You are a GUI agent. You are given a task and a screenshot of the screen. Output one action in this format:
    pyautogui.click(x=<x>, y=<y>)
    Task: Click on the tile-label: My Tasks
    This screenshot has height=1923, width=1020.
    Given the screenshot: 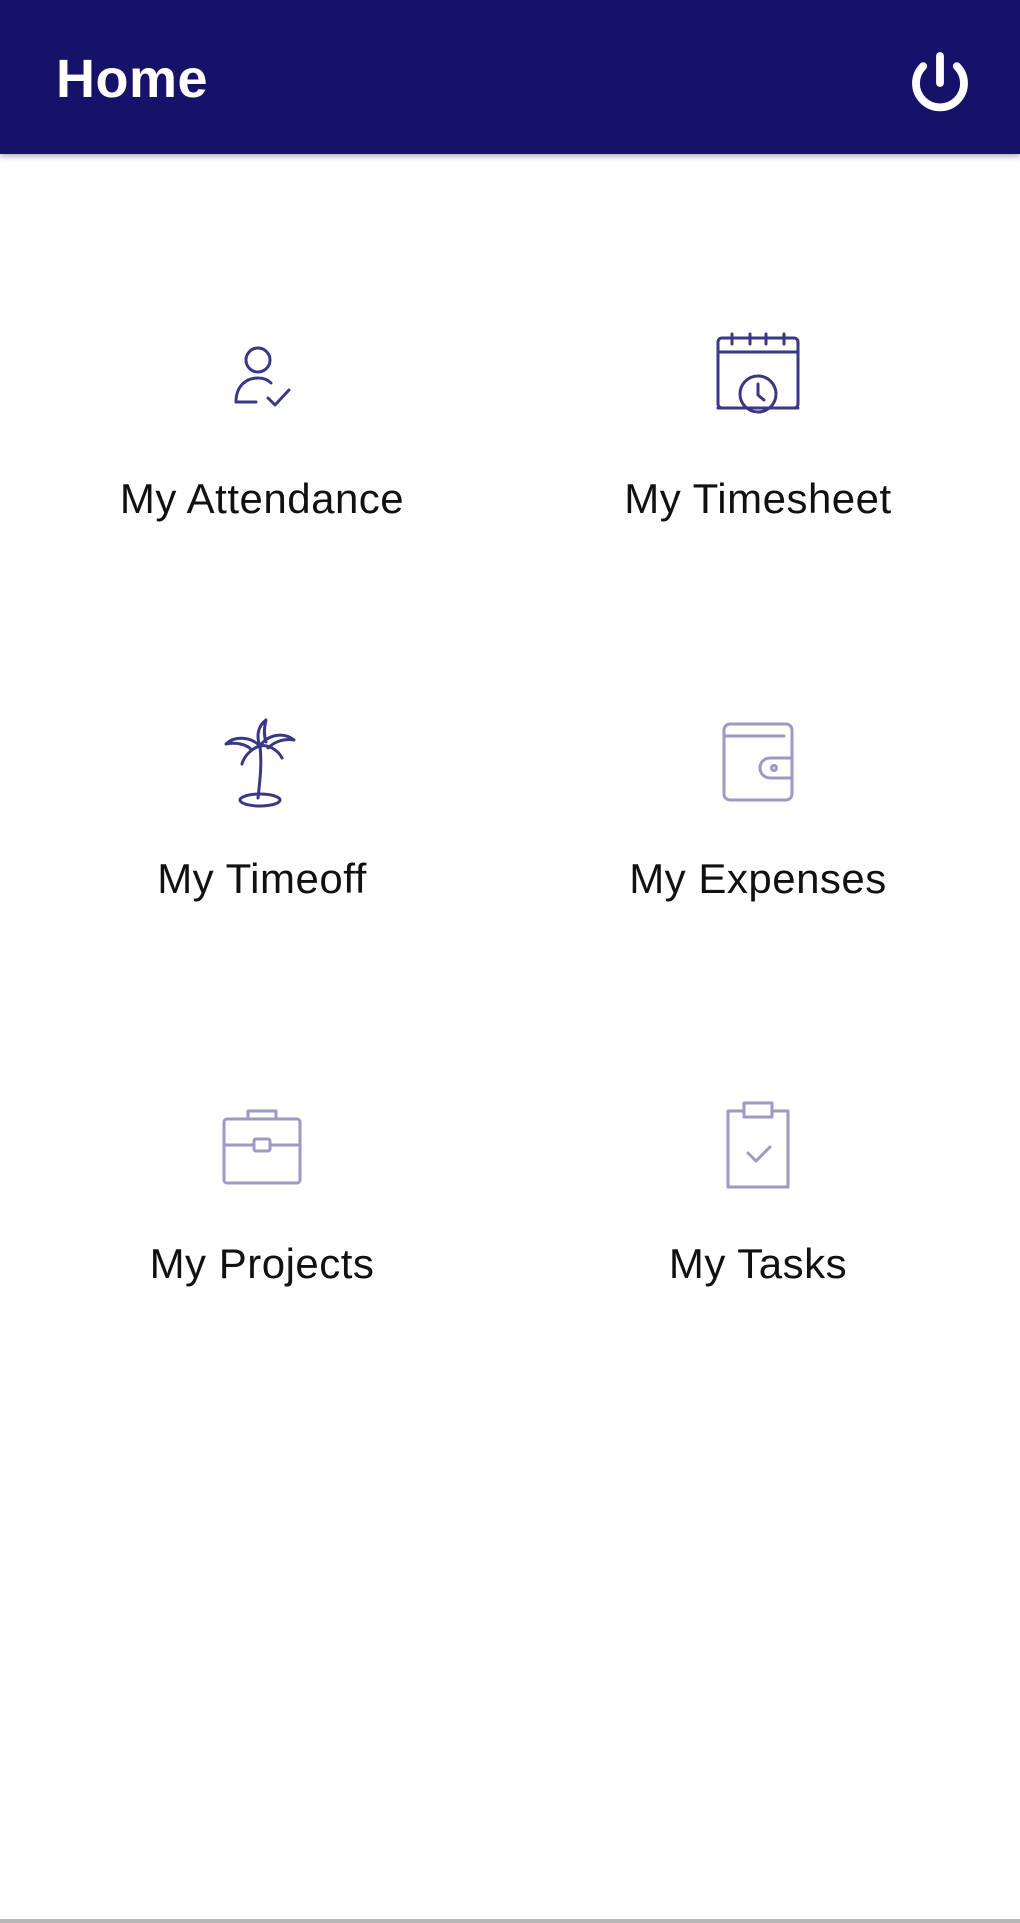 What is the action you would take?
    pyautogui.click(x=758, y=1263)
    